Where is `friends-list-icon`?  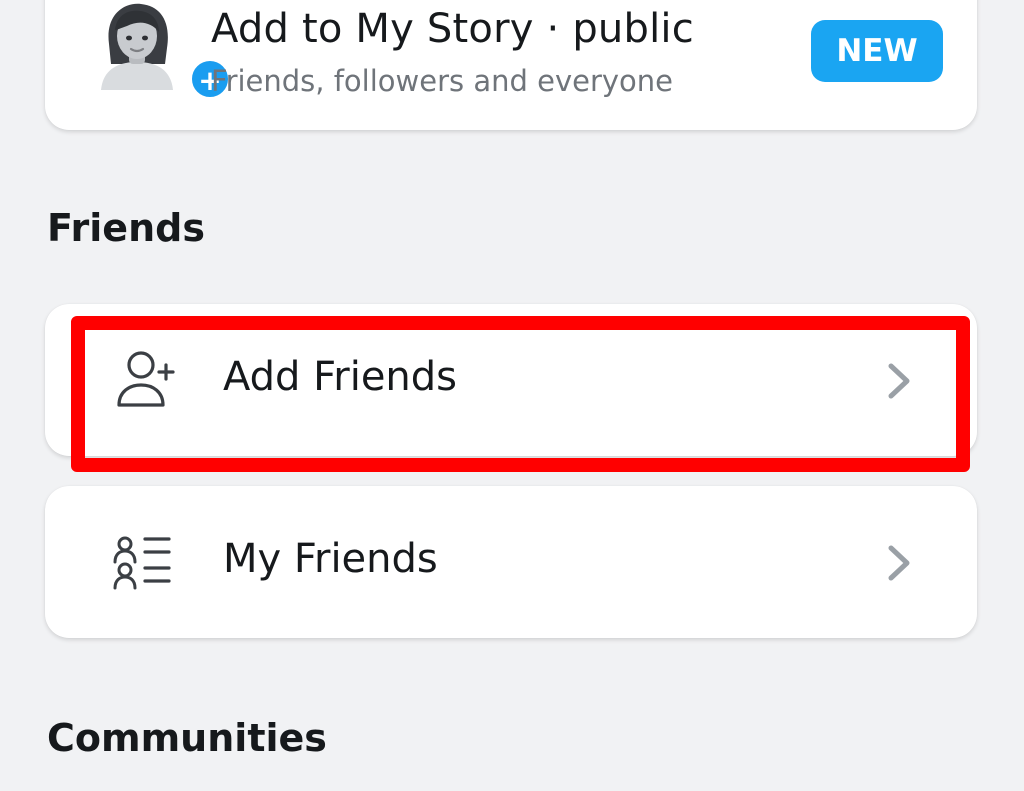
friends-list-icon is located at coordinates (146, 563).